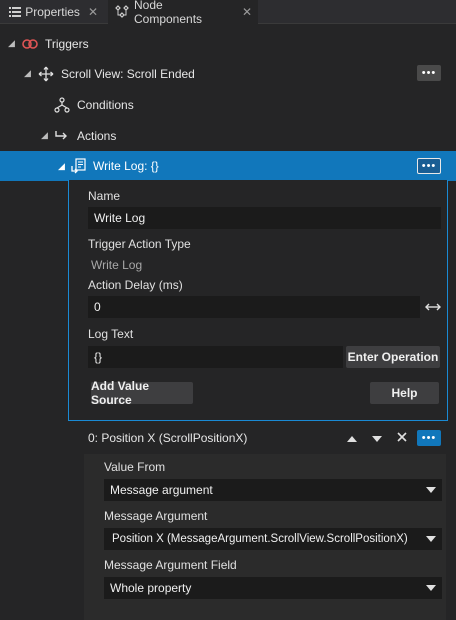  I want to click on value-from-label: Value From, so click(135, 467).